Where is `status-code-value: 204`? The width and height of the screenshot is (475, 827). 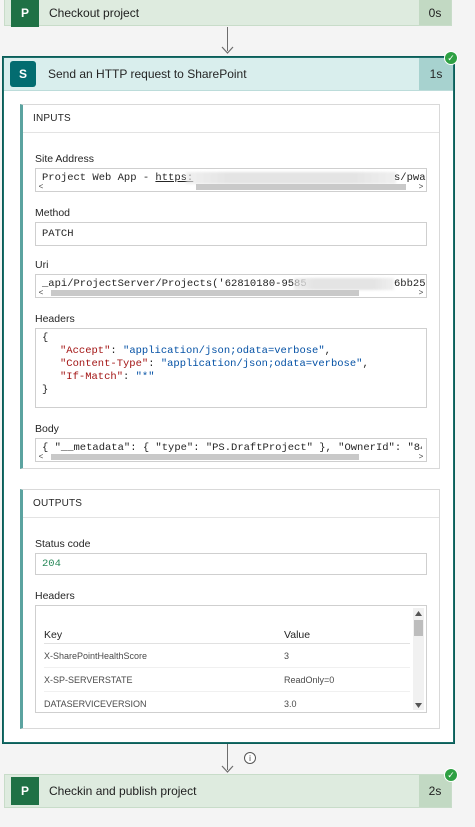
status-code-value: 204 is located at coordinates (51, 564).